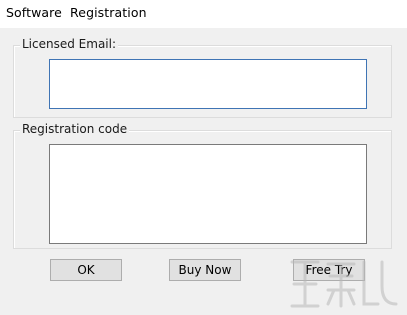  Describe the element at coordinates (329, 270) in the screenshot. I see `free-try-button: Free Try` at that location.